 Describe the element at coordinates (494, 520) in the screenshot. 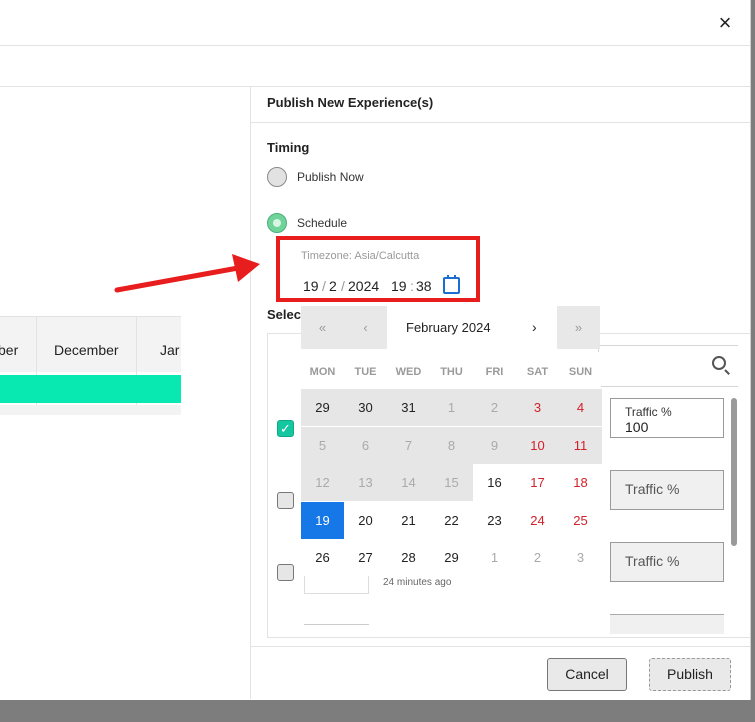

I see `calendar-day: 23` at that location.